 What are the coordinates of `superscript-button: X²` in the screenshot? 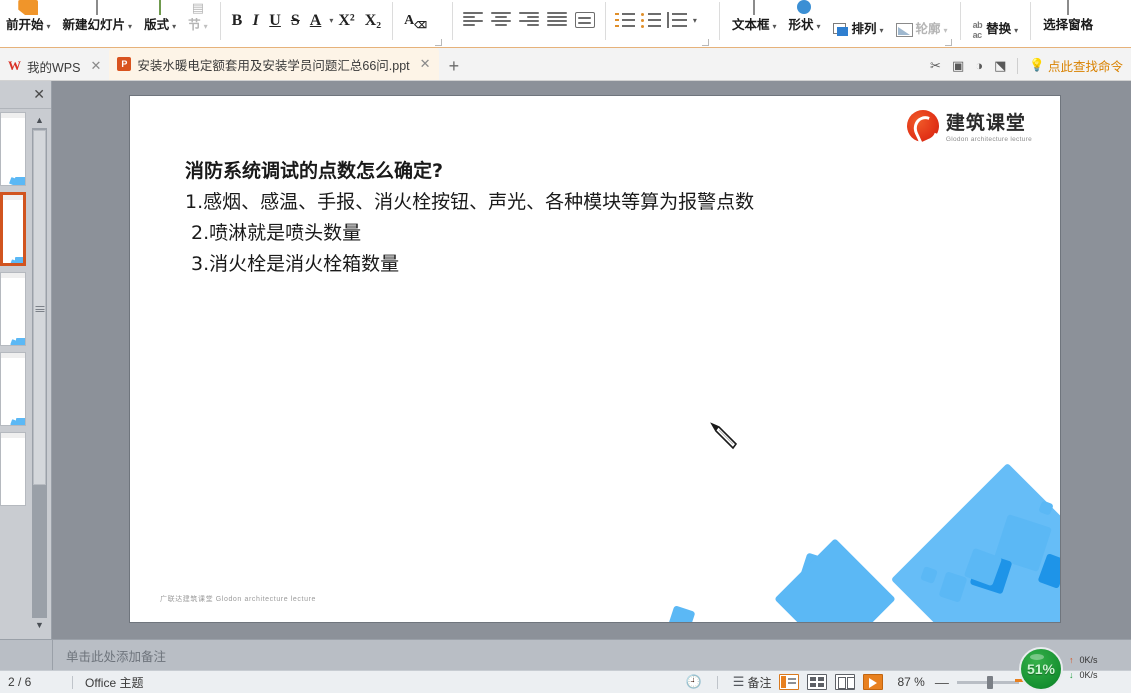 It's located at (346, 21).